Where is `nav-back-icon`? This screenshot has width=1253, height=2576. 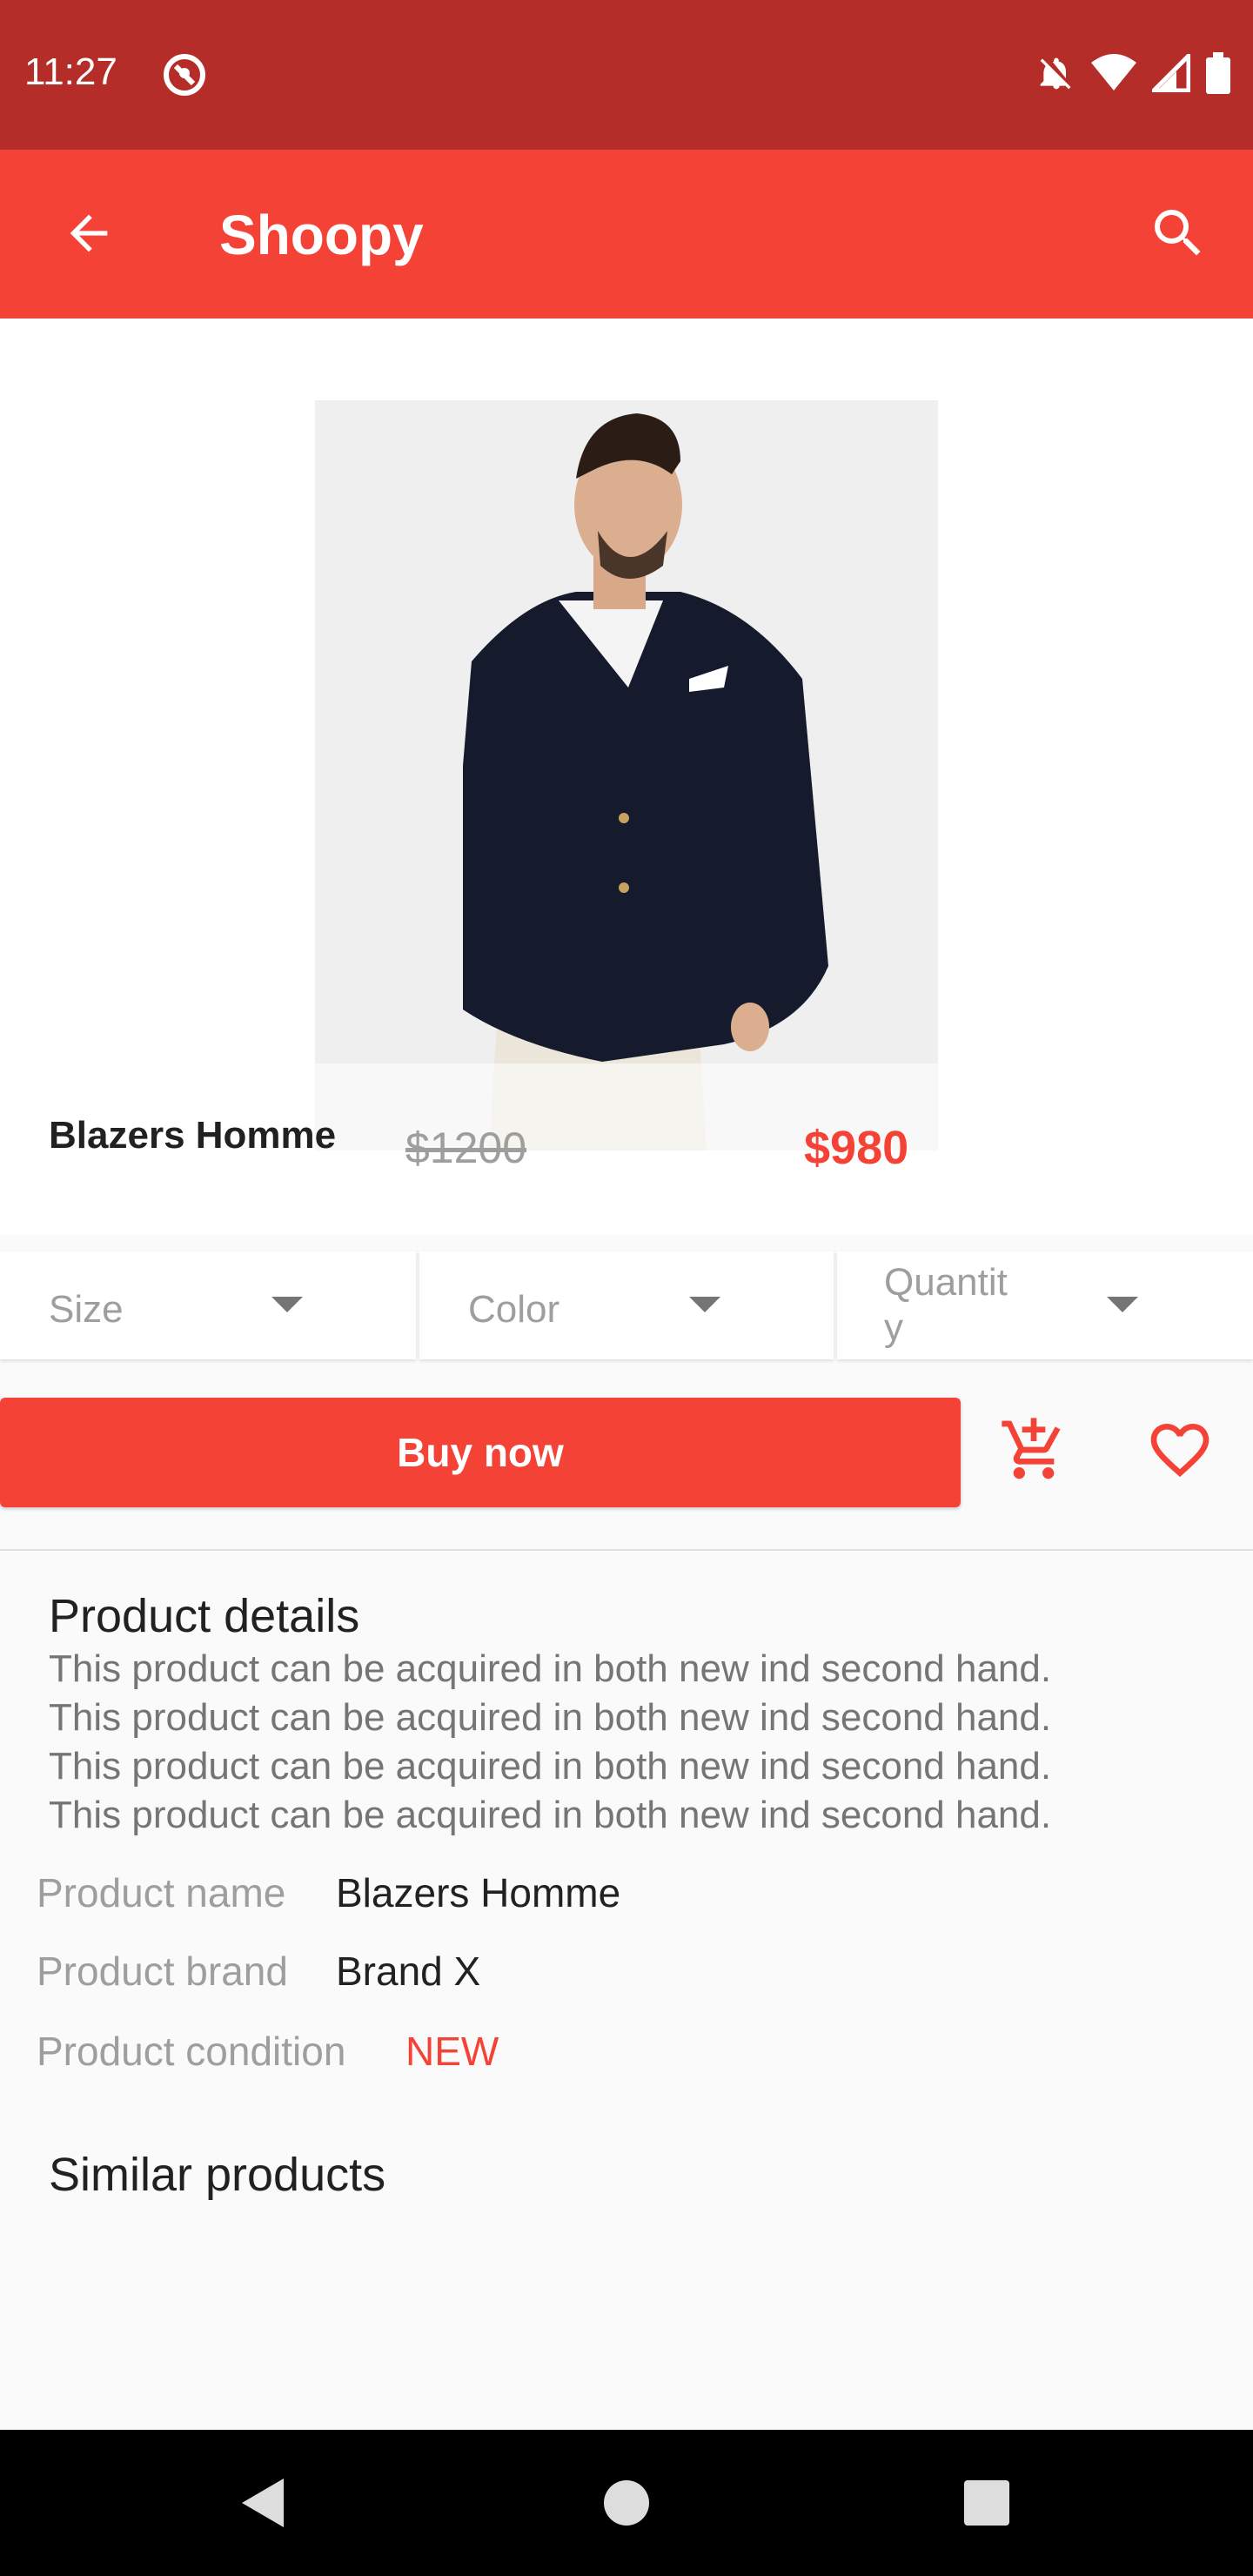 nav-back-icon is located at coordinates (262, 2505).